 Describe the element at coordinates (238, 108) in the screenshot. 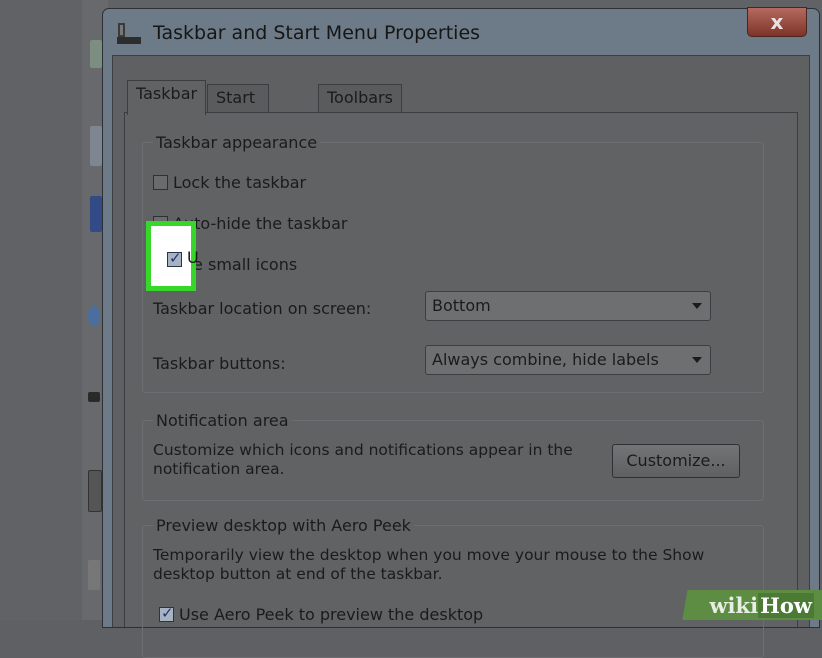

I see `tab-start-menu: Start Menu` at that location.